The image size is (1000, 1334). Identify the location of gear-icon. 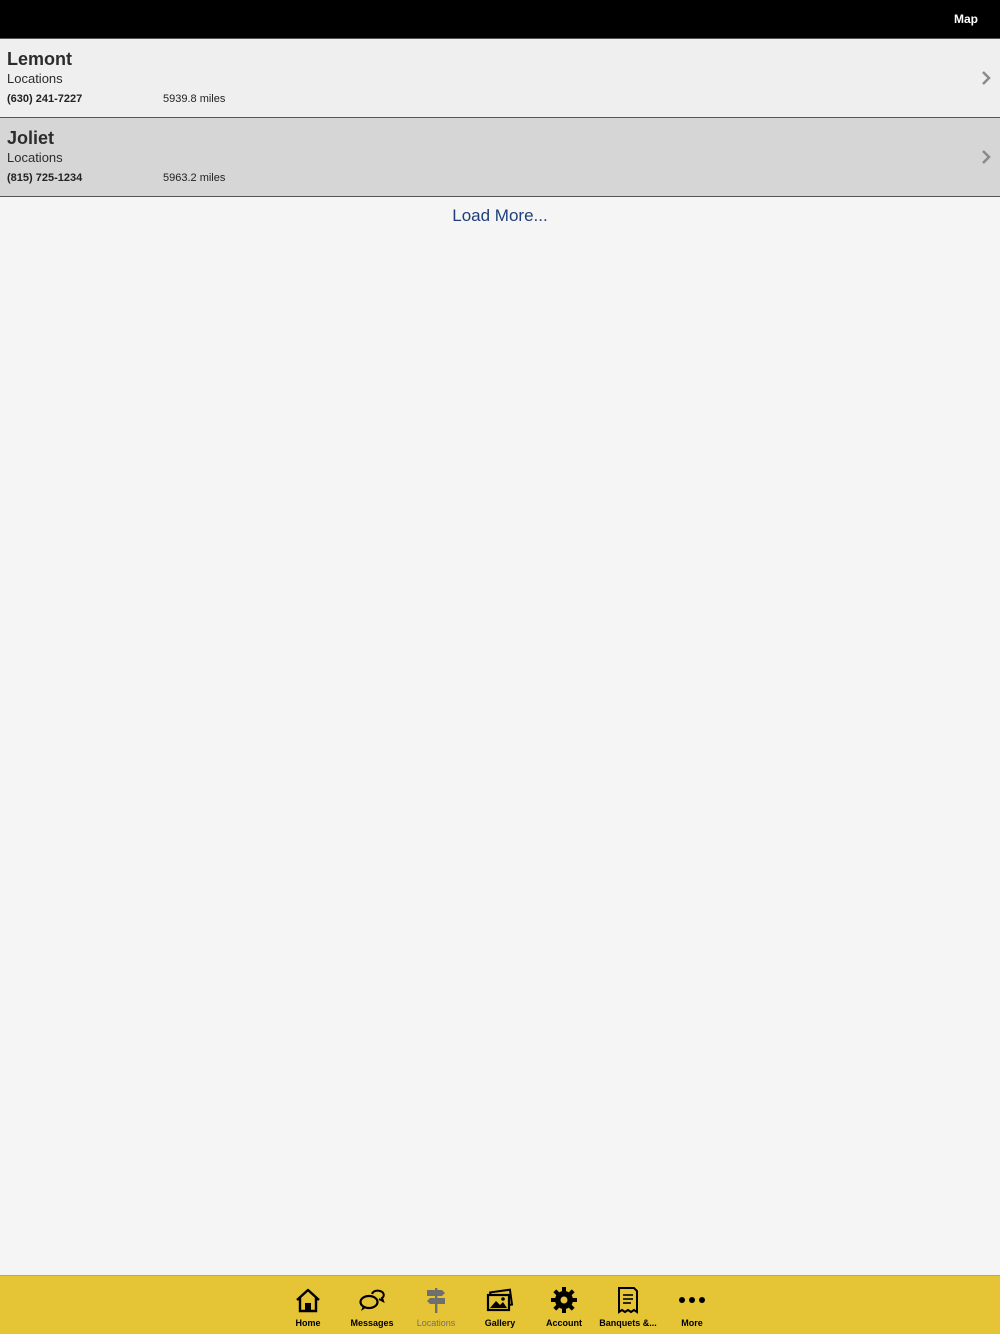
(564, 1300).